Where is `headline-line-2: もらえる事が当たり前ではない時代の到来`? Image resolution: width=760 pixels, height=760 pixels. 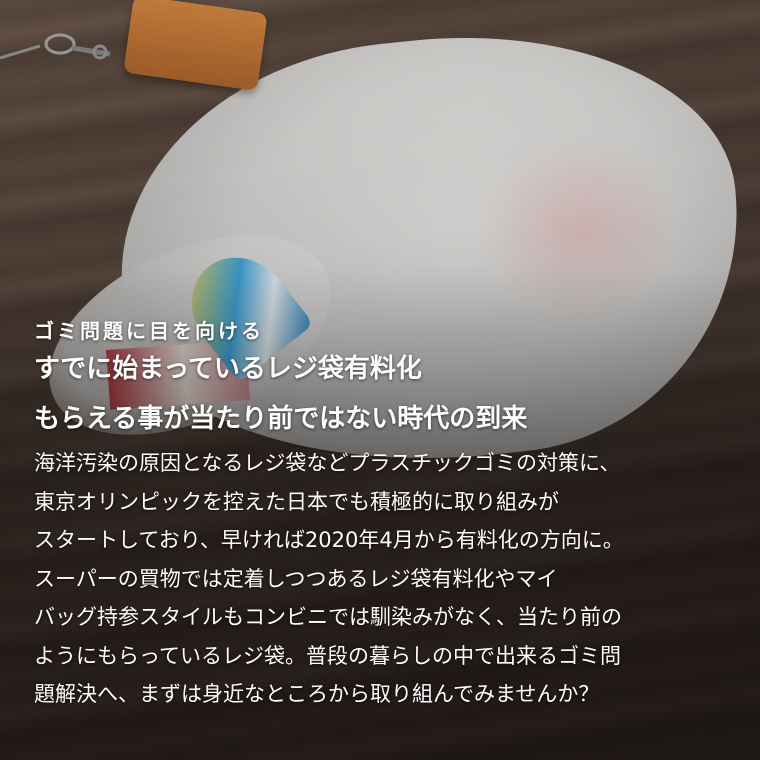
headline-line-2: もらえる事が当たり前ではない時代の到来 is located at coordinates (281, 419).